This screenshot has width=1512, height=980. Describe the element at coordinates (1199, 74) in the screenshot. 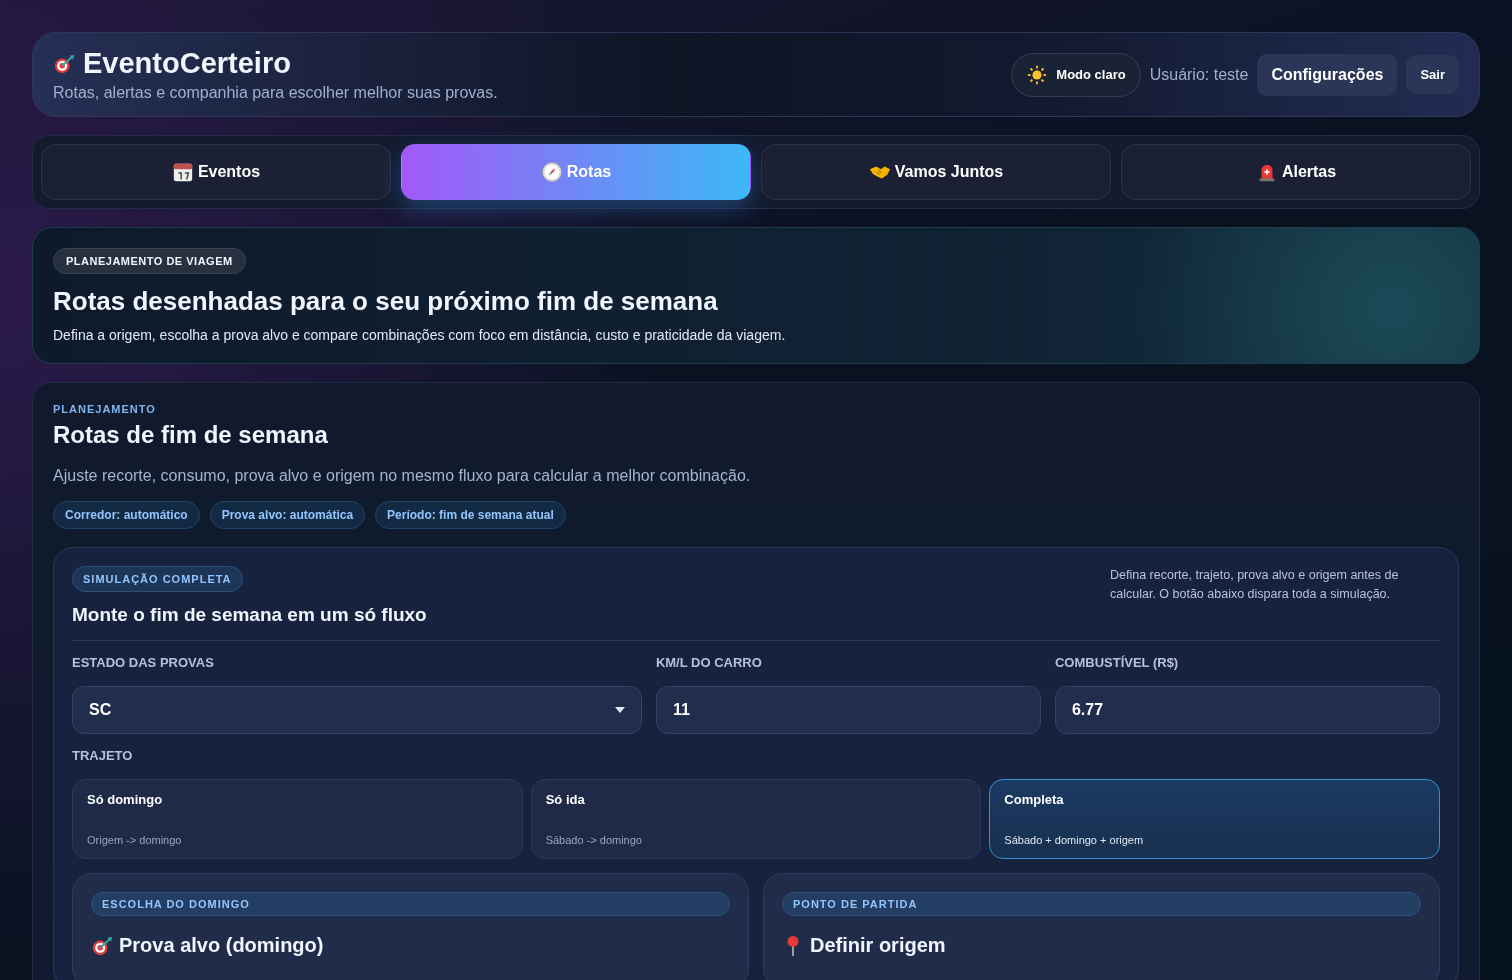

I see `user-label: Usuário: teste` at that location.